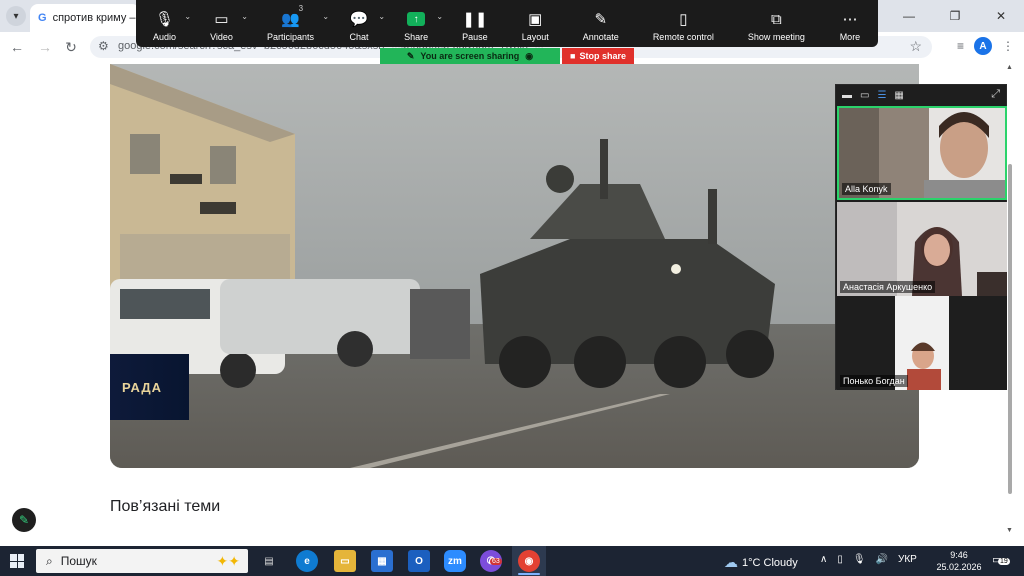 This screenshot has height=576, width=1024. I want to click on notification-icon: ▭19, so click(1001, 559).